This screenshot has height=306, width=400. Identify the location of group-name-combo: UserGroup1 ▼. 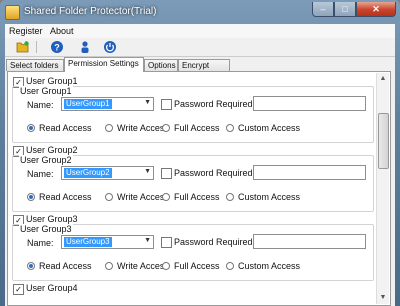
(107, 104).